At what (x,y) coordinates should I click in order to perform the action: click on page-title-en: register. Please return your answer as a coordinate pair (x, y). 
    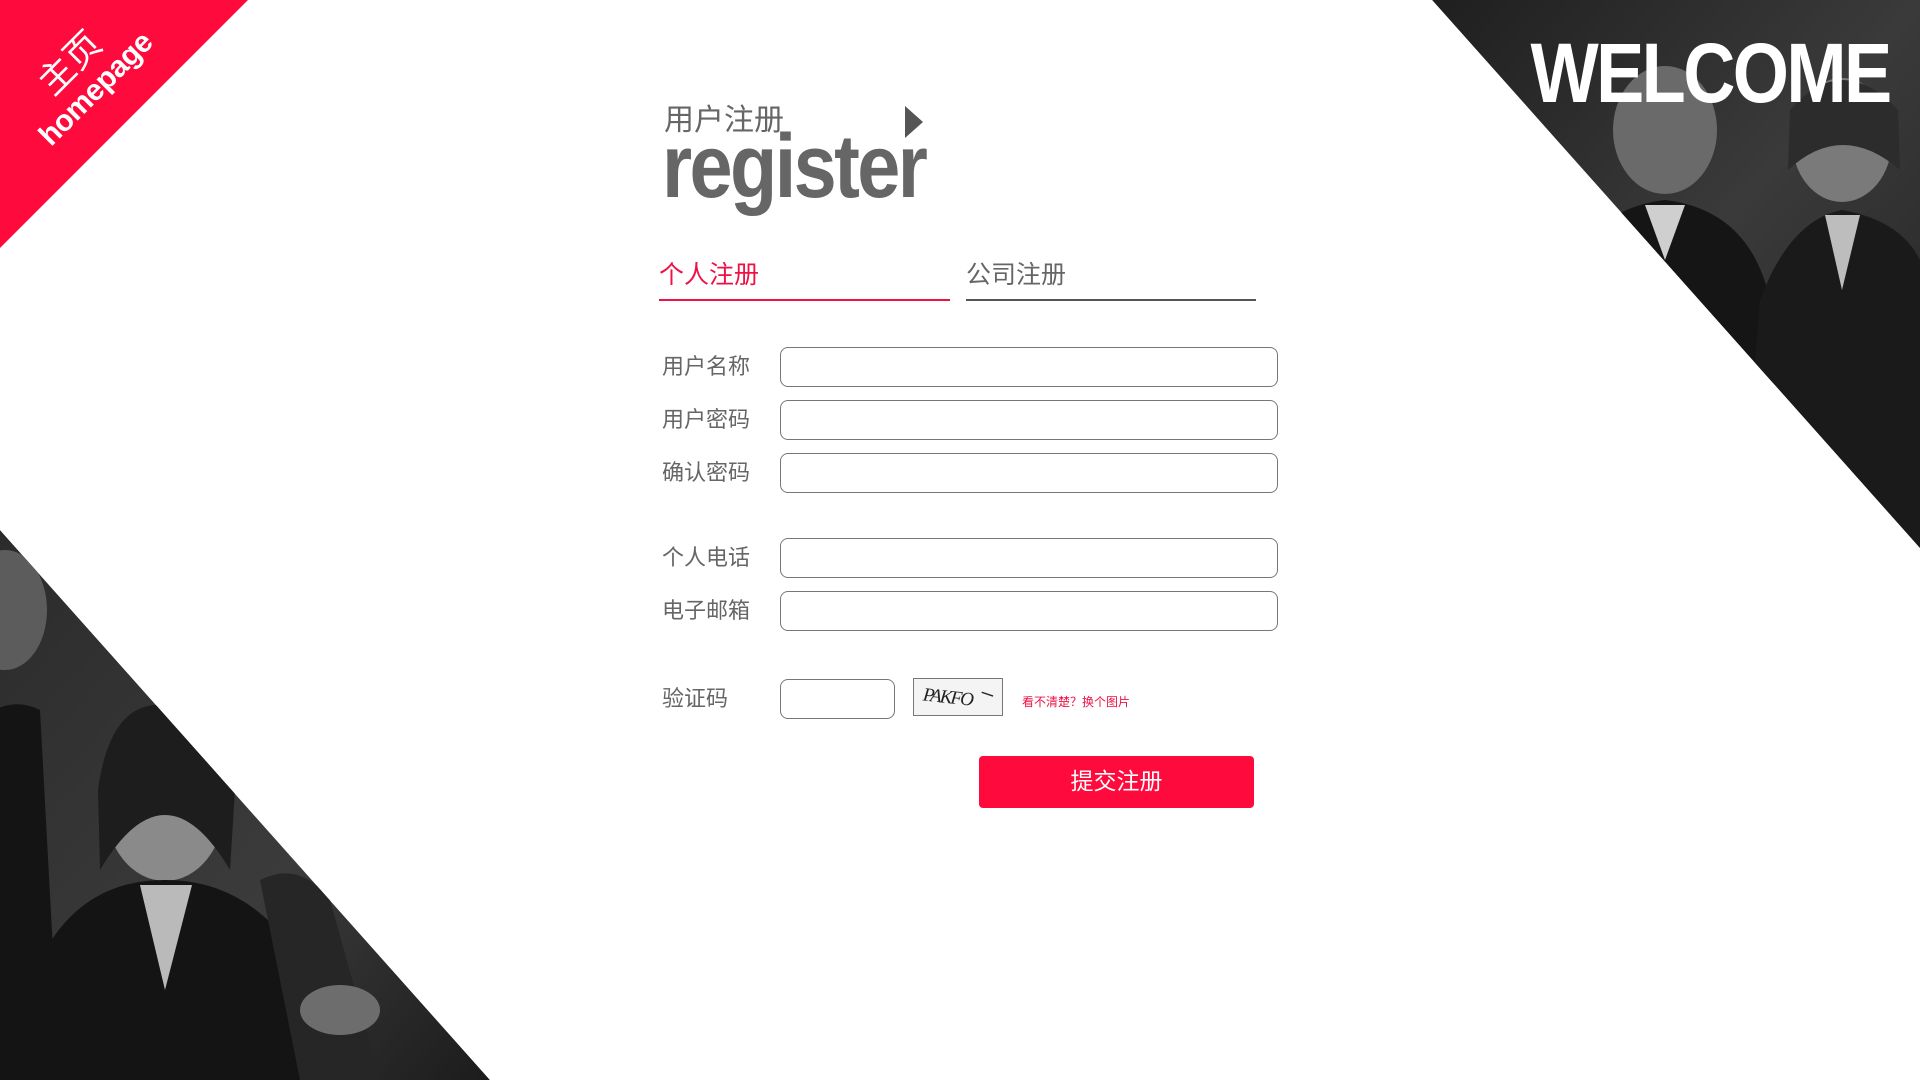
    Looking at the image, I should click on (795, 167).